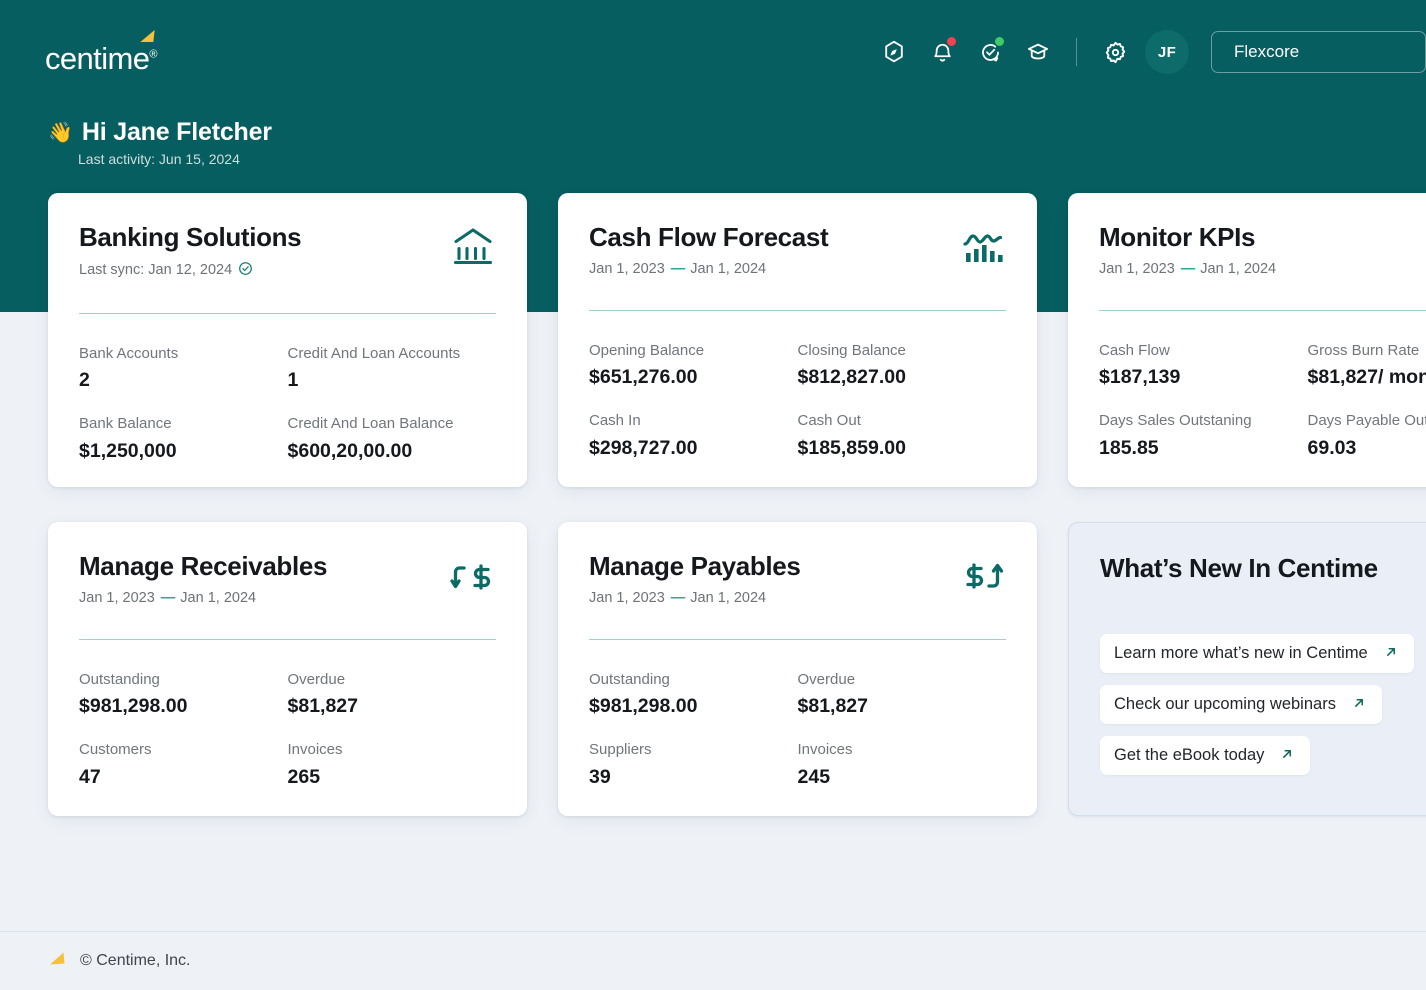 The height and width of the screenshot is (990, 1426). Describe the element at coordinates (1038, 52) in the screenshot. I see `graduation-cap-icon` at that location.